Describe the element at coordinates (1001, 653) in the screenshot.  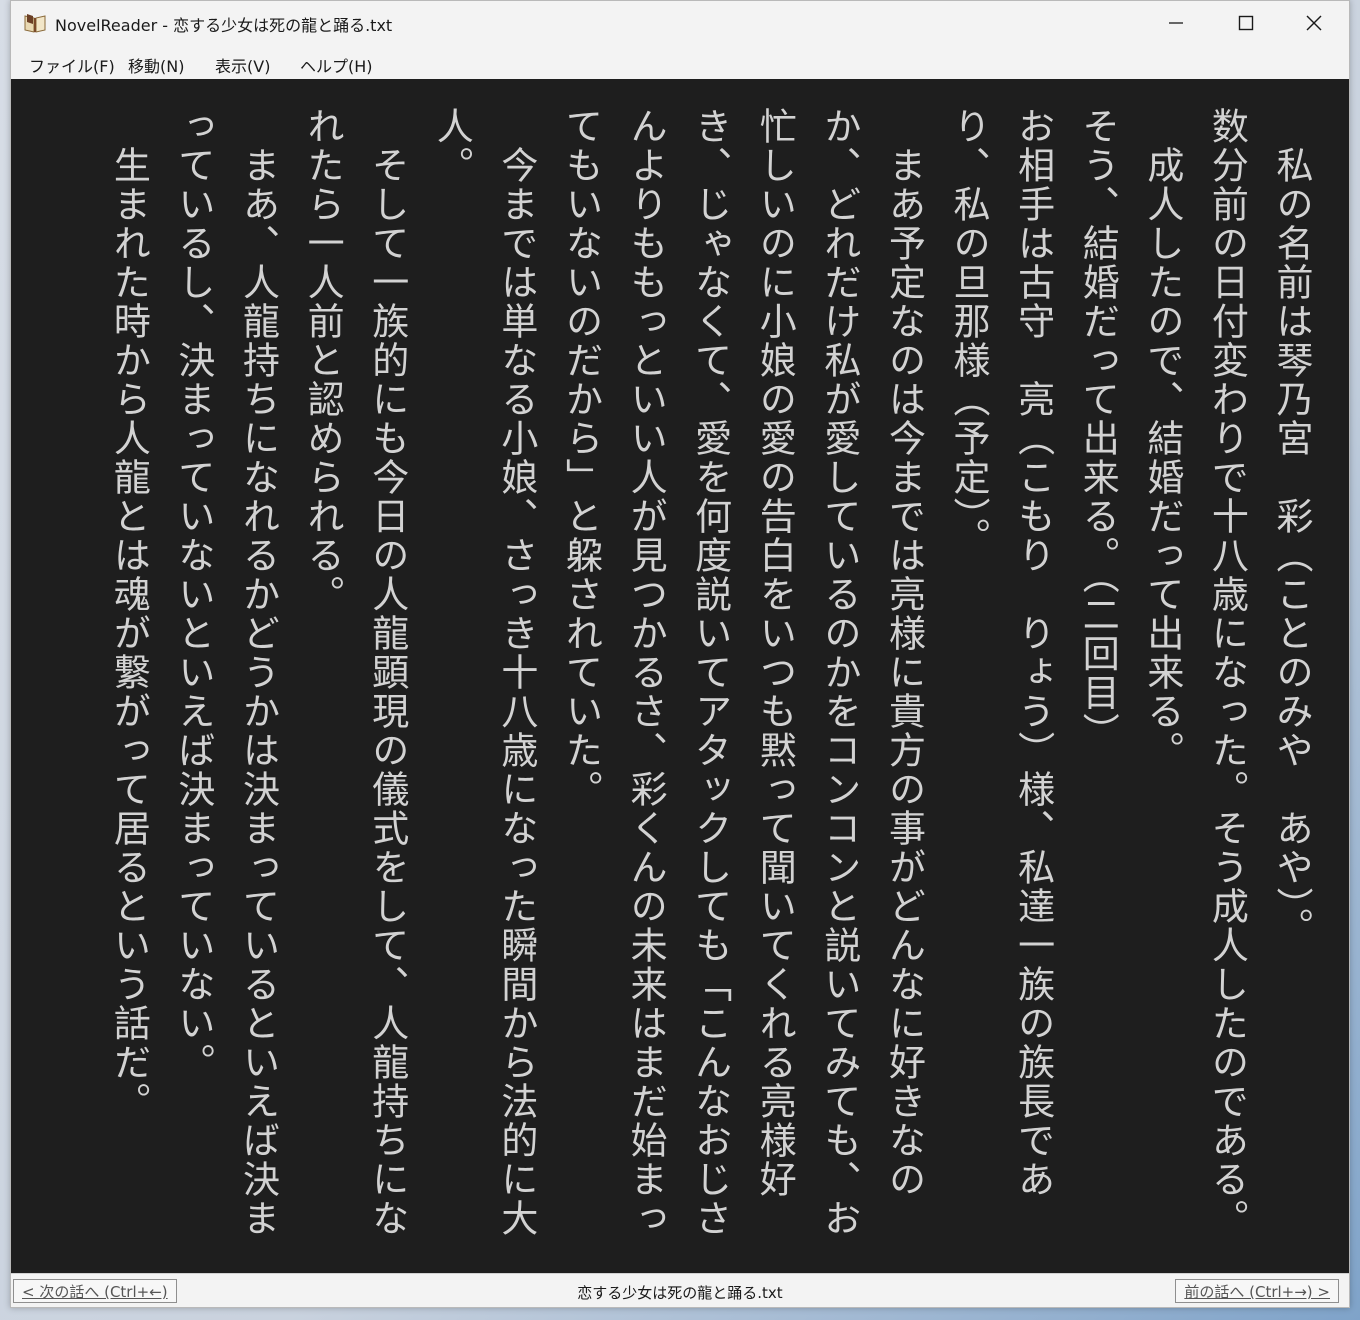
I see `paragraph: お相手は古守 亮（こもり りょう）様、私達一族の族長であり、私の旦那様（予定）。` at that location.